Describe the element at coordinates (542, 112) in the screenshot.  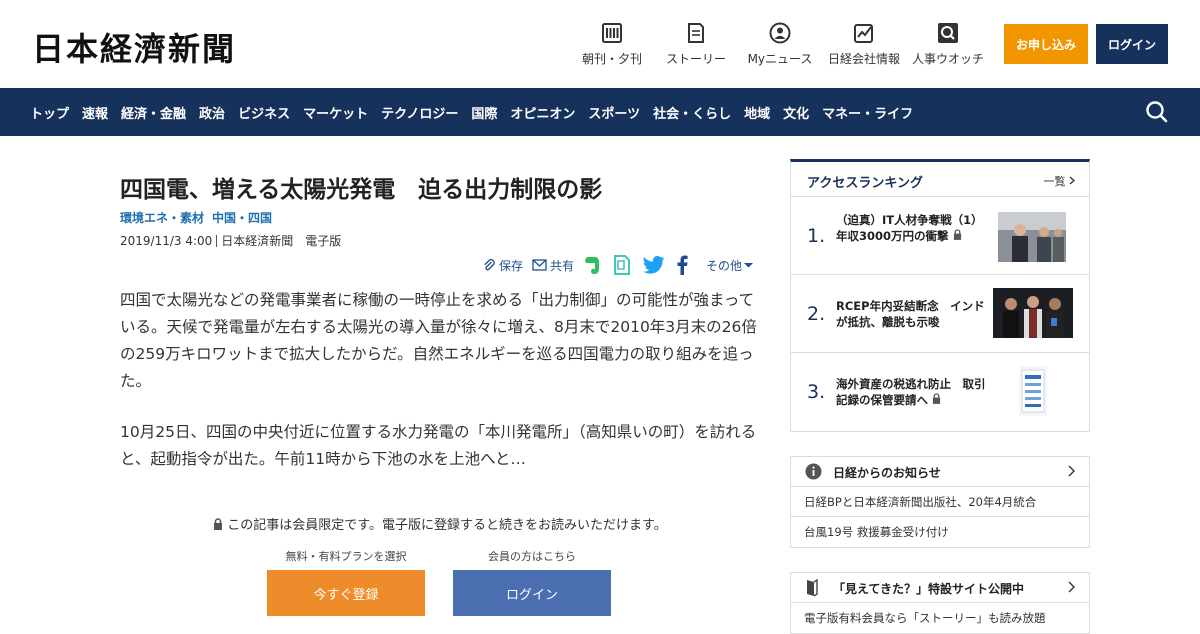
I see `nav-item-opinion: オピニオン` at that location.